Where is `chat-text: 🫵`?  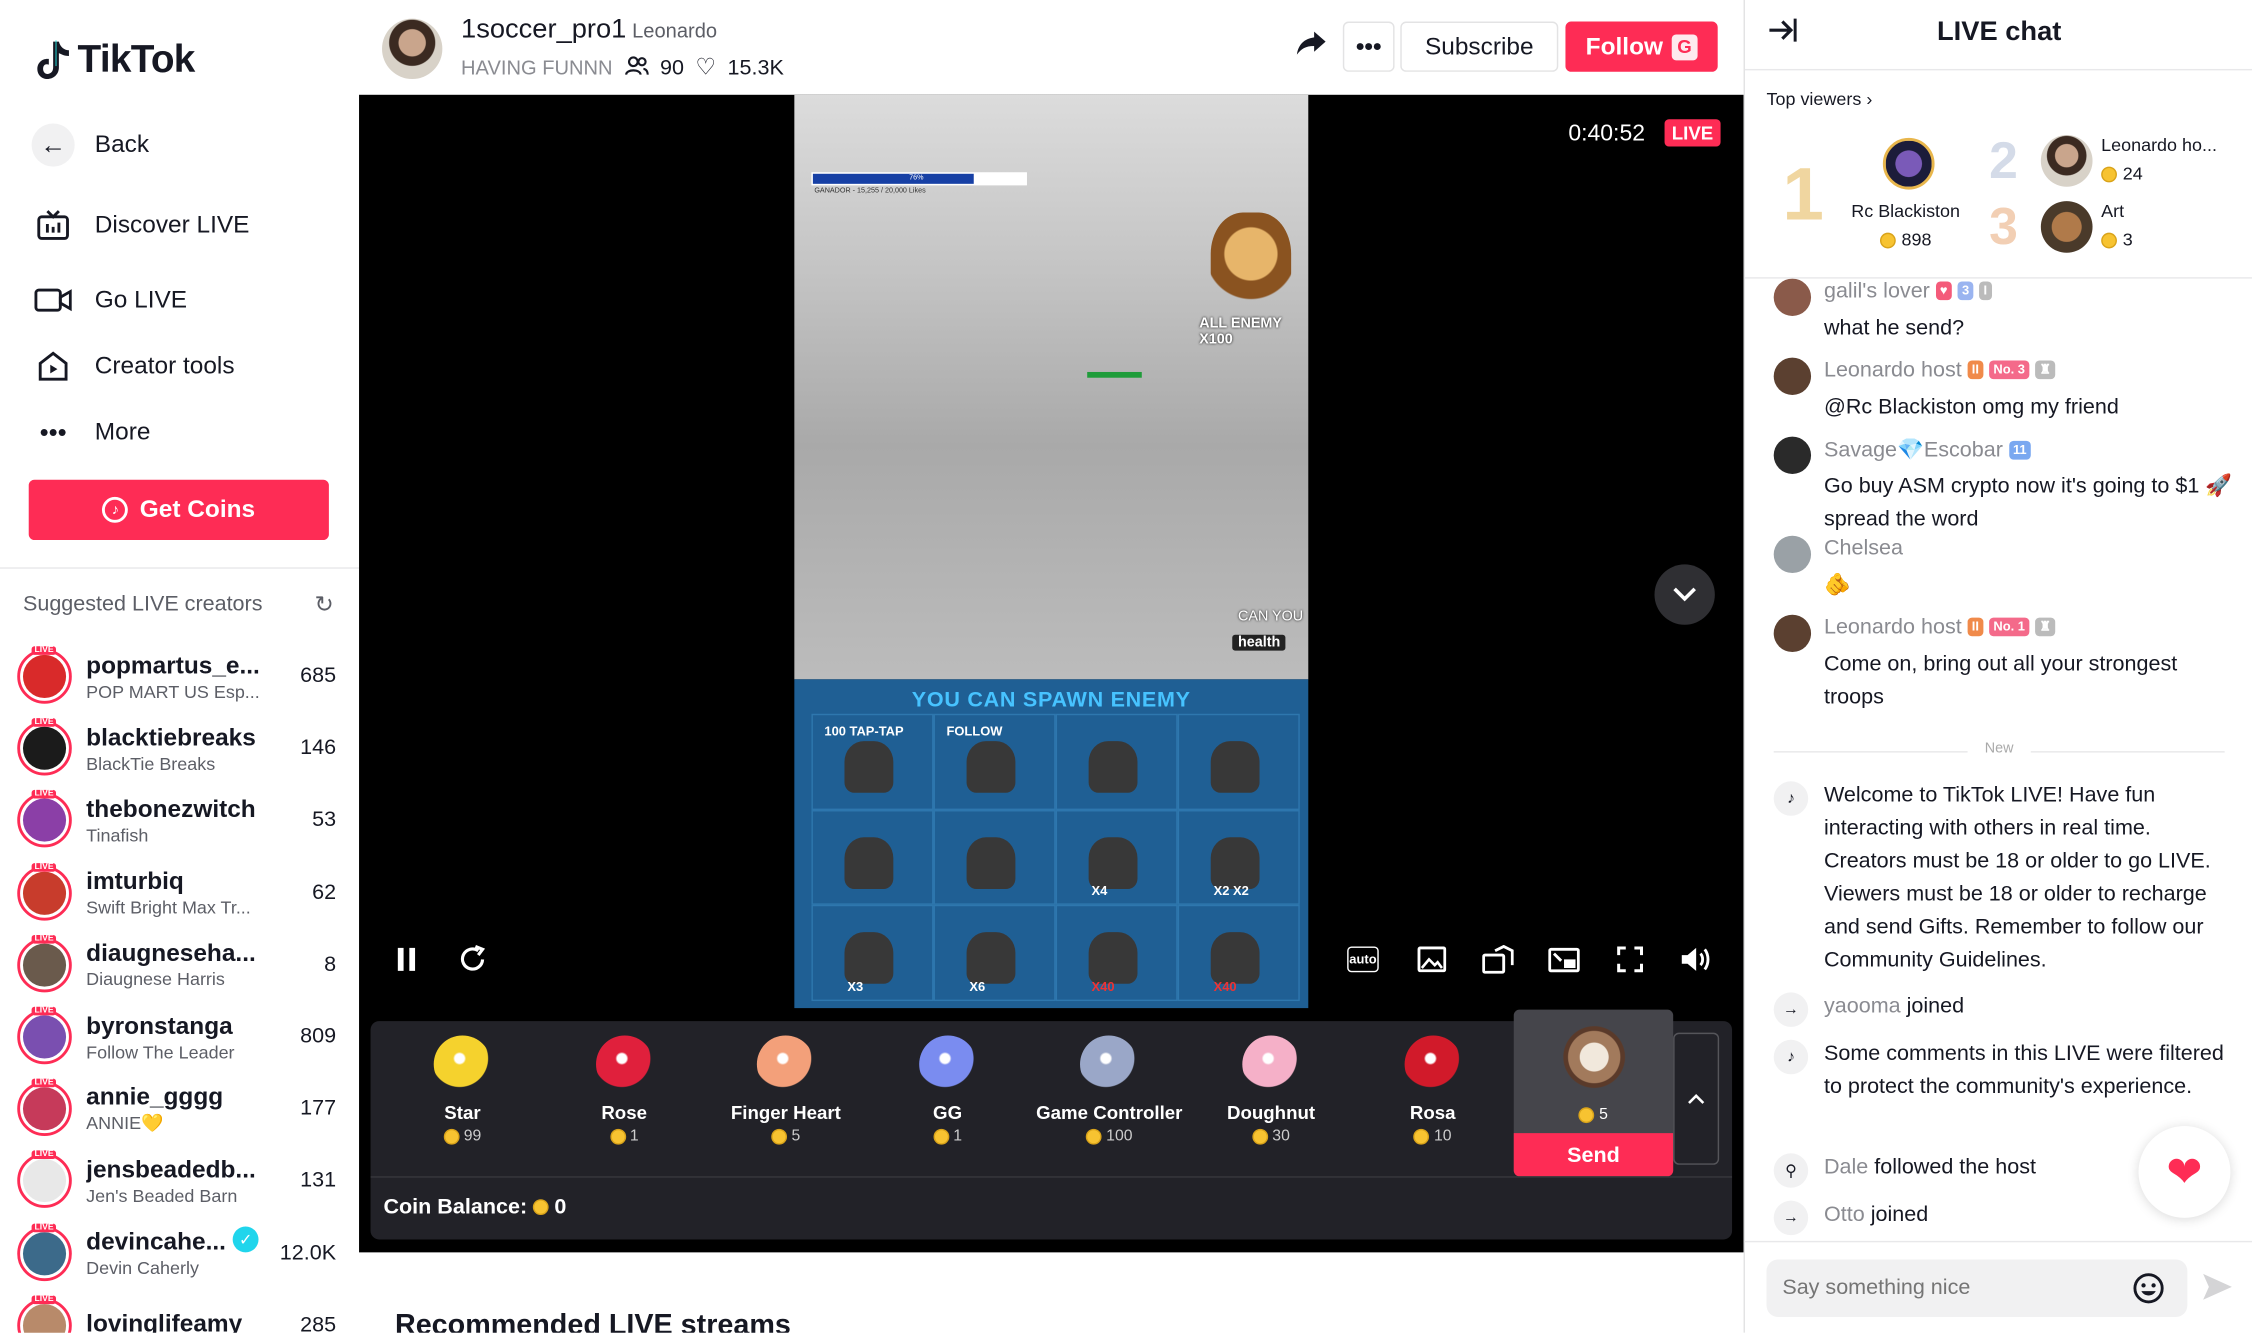
chat-text: 🫵 is located at coordinates (1837, 585).